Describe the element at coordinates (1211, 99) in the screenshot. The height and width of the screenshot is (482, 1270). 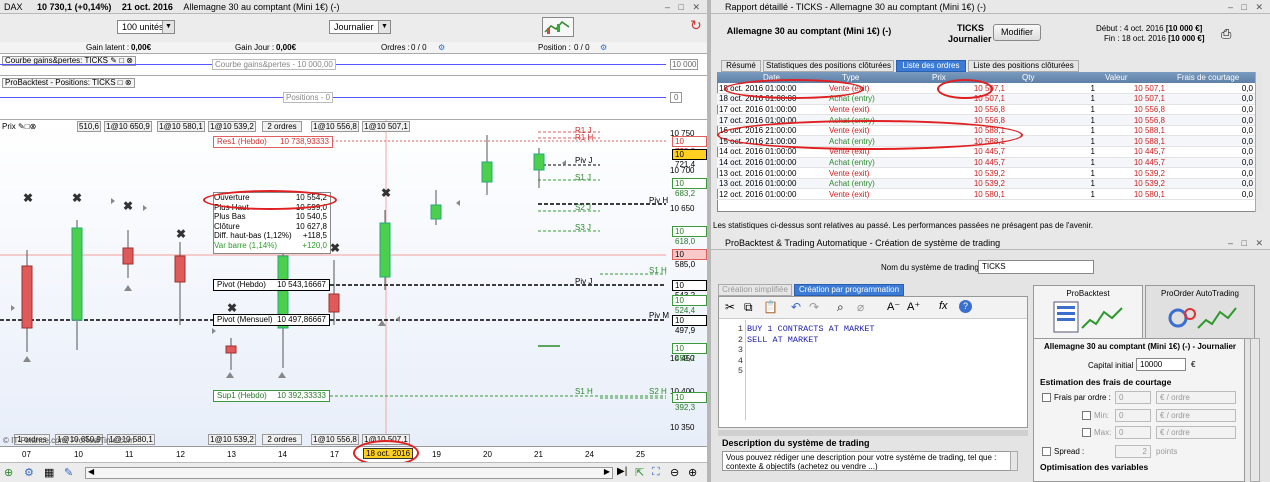
I see `order-cell: 0,0` at that location.